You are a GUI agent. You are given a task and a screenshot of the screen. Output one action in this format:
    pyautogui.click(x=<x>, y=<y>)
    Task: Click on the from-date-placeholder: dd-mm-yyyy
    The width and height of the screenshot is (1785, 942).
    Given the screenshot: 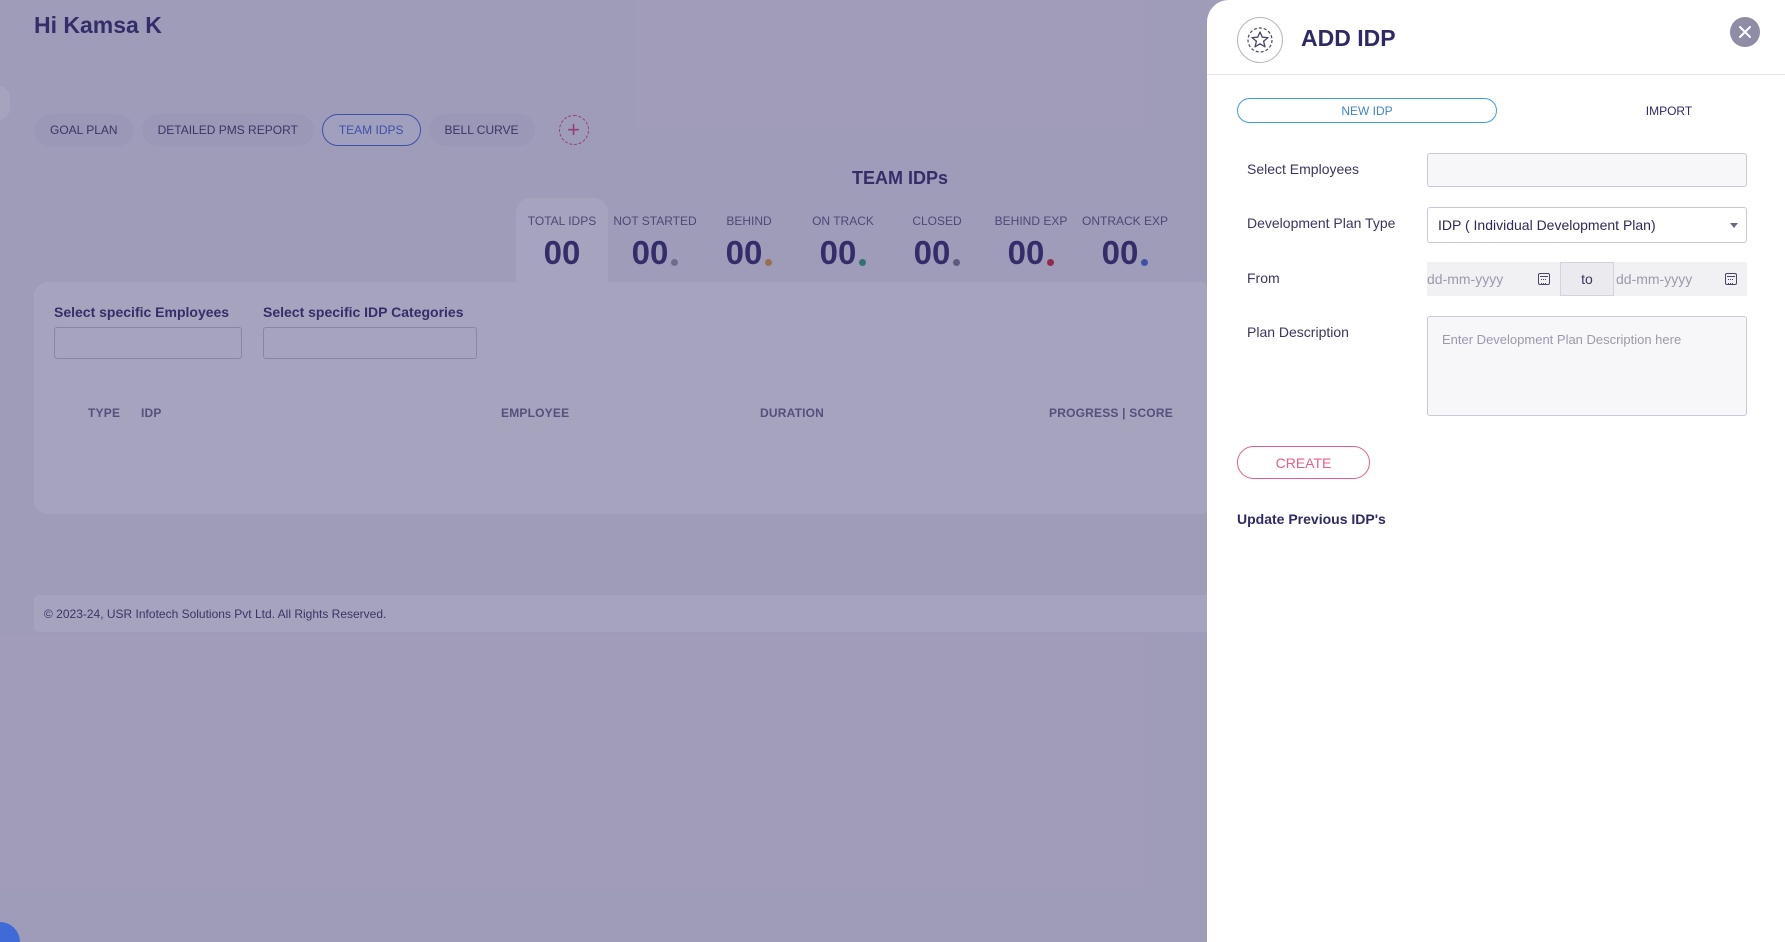 What is the action you would take?
    pyautogui.click(x=1465, y=279)
    